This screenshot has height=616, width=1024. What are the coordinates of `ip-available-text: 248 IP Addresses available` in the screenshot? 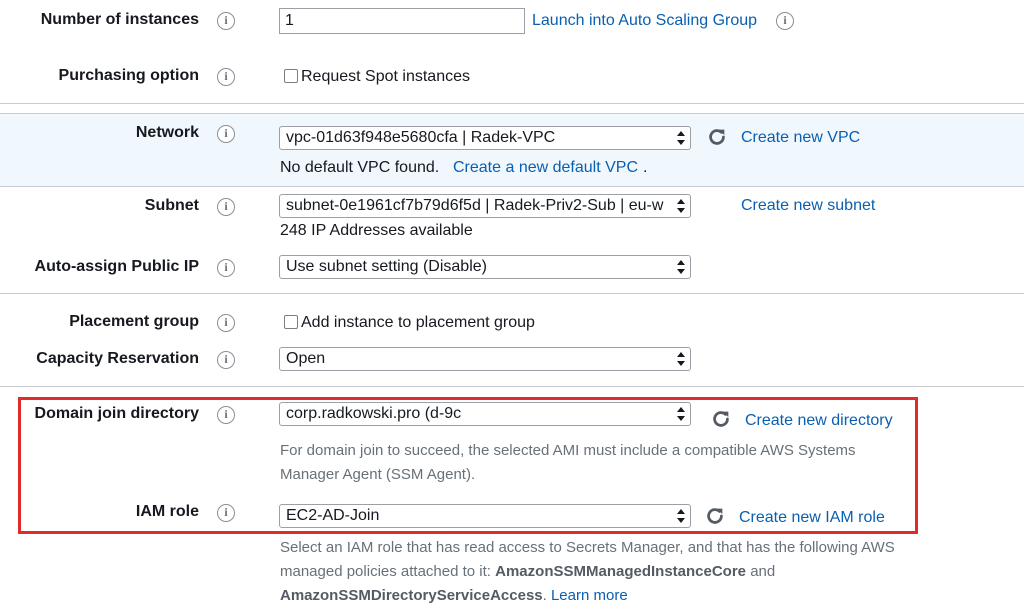 It's located at (376, 230).